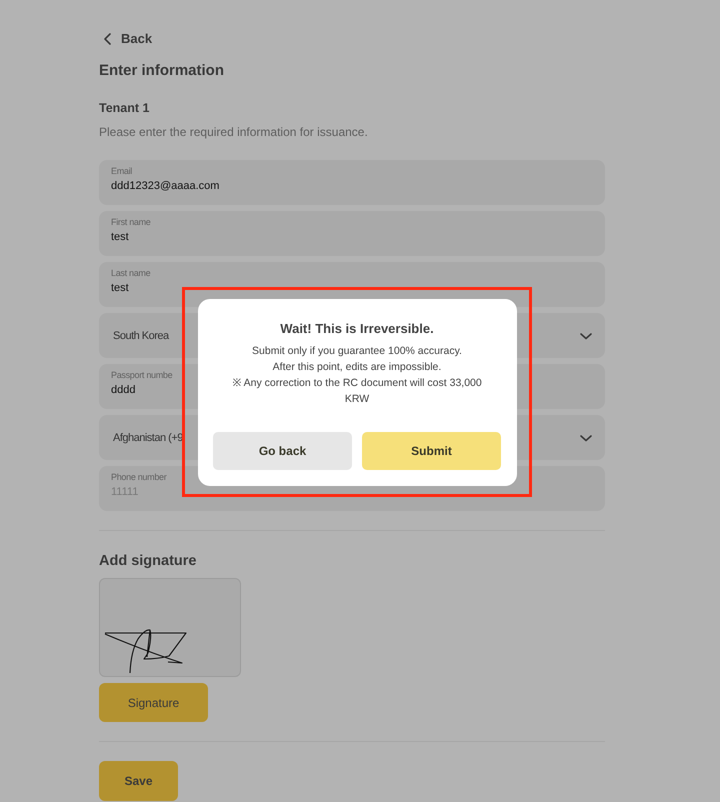 The width and height of the screenshot is (720, 802). Describe the element at coordinates (130, 273) in the screenshot. I see `field-label: Last name` at that location.